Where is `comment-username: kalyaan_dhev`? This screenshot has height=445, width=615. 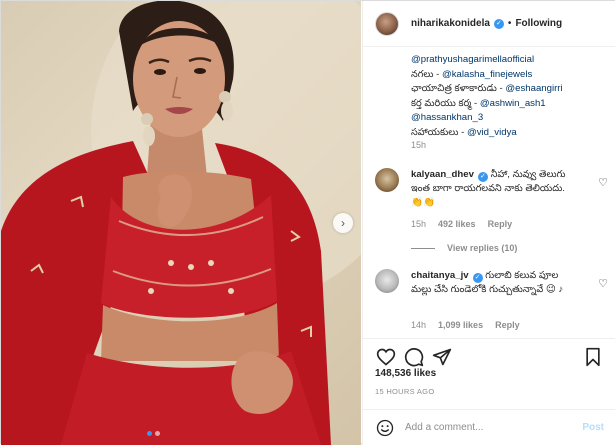 comment-username: kalyaan_dhev is located at coordinates (442, 174).